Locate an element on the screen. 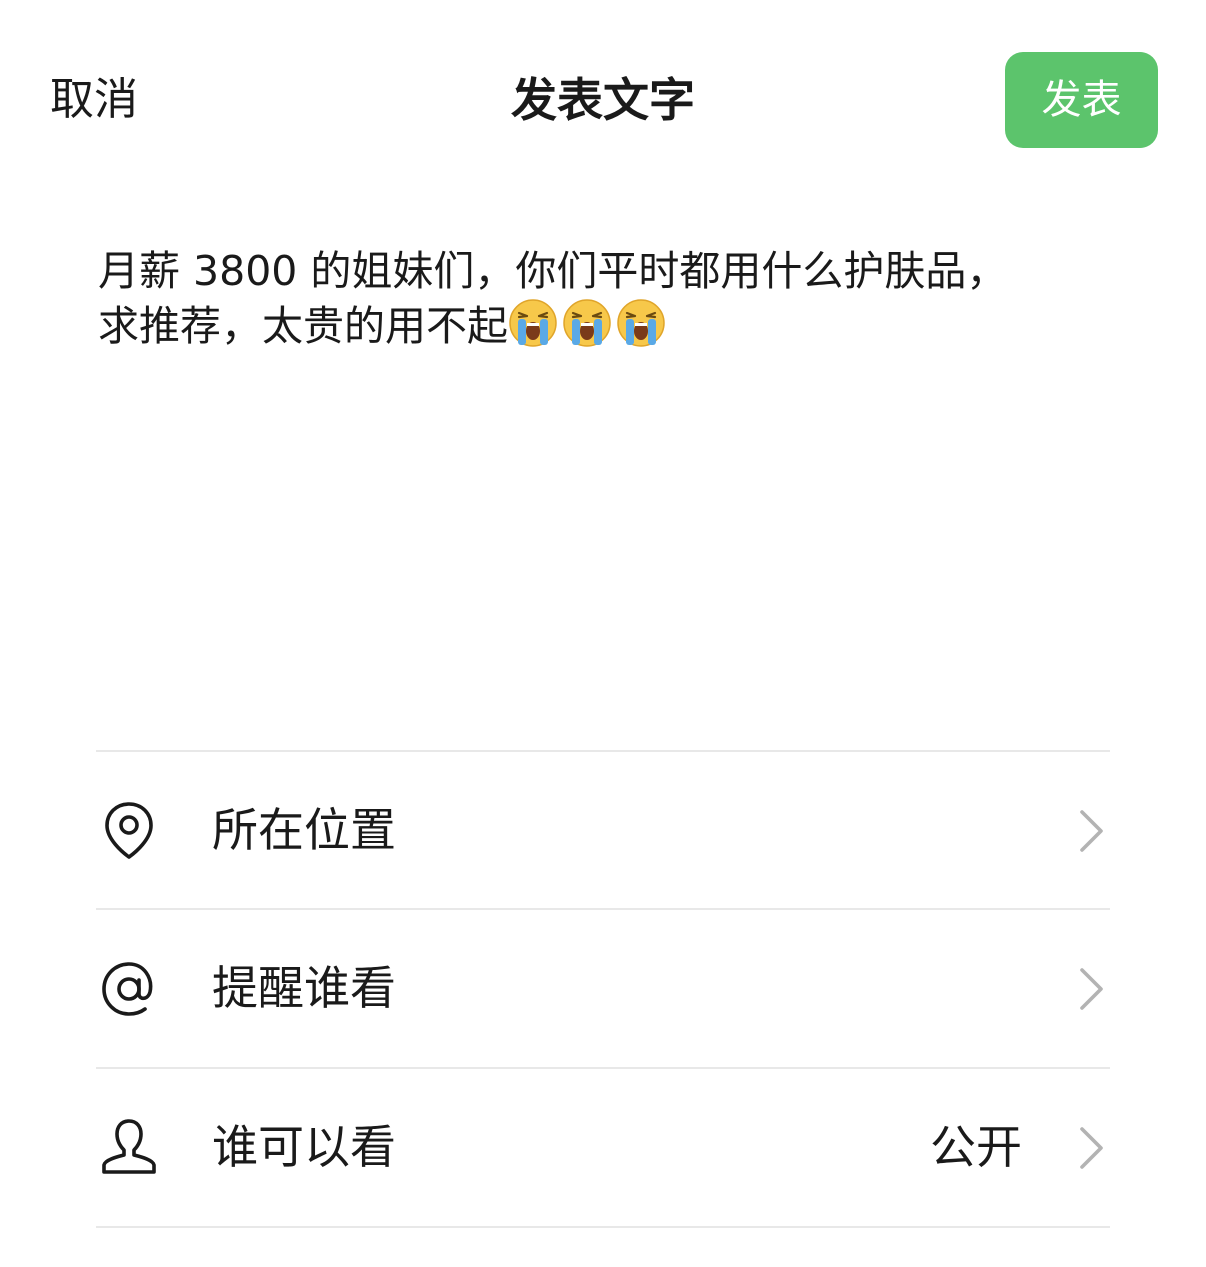 Image resolution: width=1206 pixels, height=1267 pixels. post-text-line-1: 月薪 3800 的姐妹们，你们平时都用什么护肤品， is located at coordinates (553, 271).